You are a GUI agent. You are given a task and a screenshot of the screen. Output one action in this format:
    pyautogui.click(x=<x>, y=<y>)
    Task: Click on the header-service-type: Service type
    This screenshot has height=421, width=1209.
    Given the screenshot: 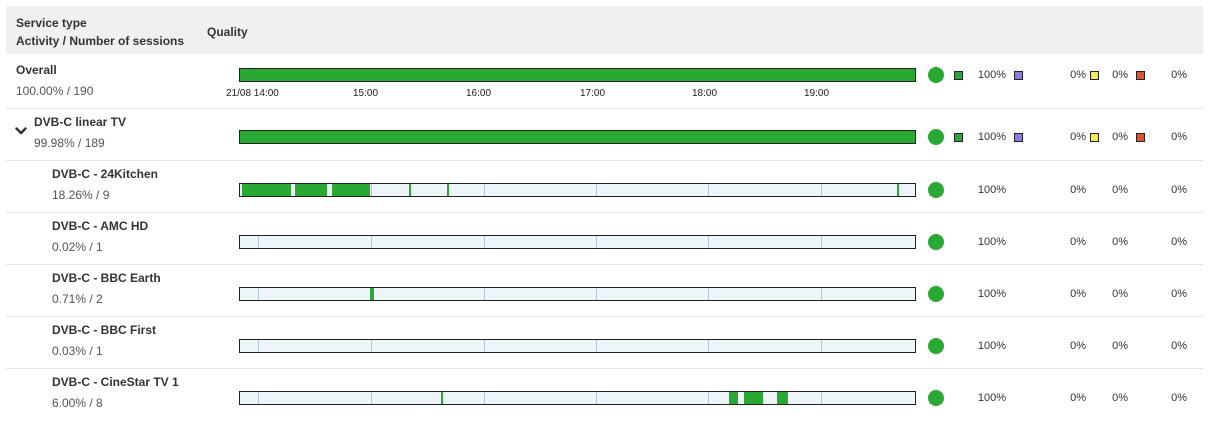 What is the action you would take?
    pyautogui.click(x=51, y=23)
    